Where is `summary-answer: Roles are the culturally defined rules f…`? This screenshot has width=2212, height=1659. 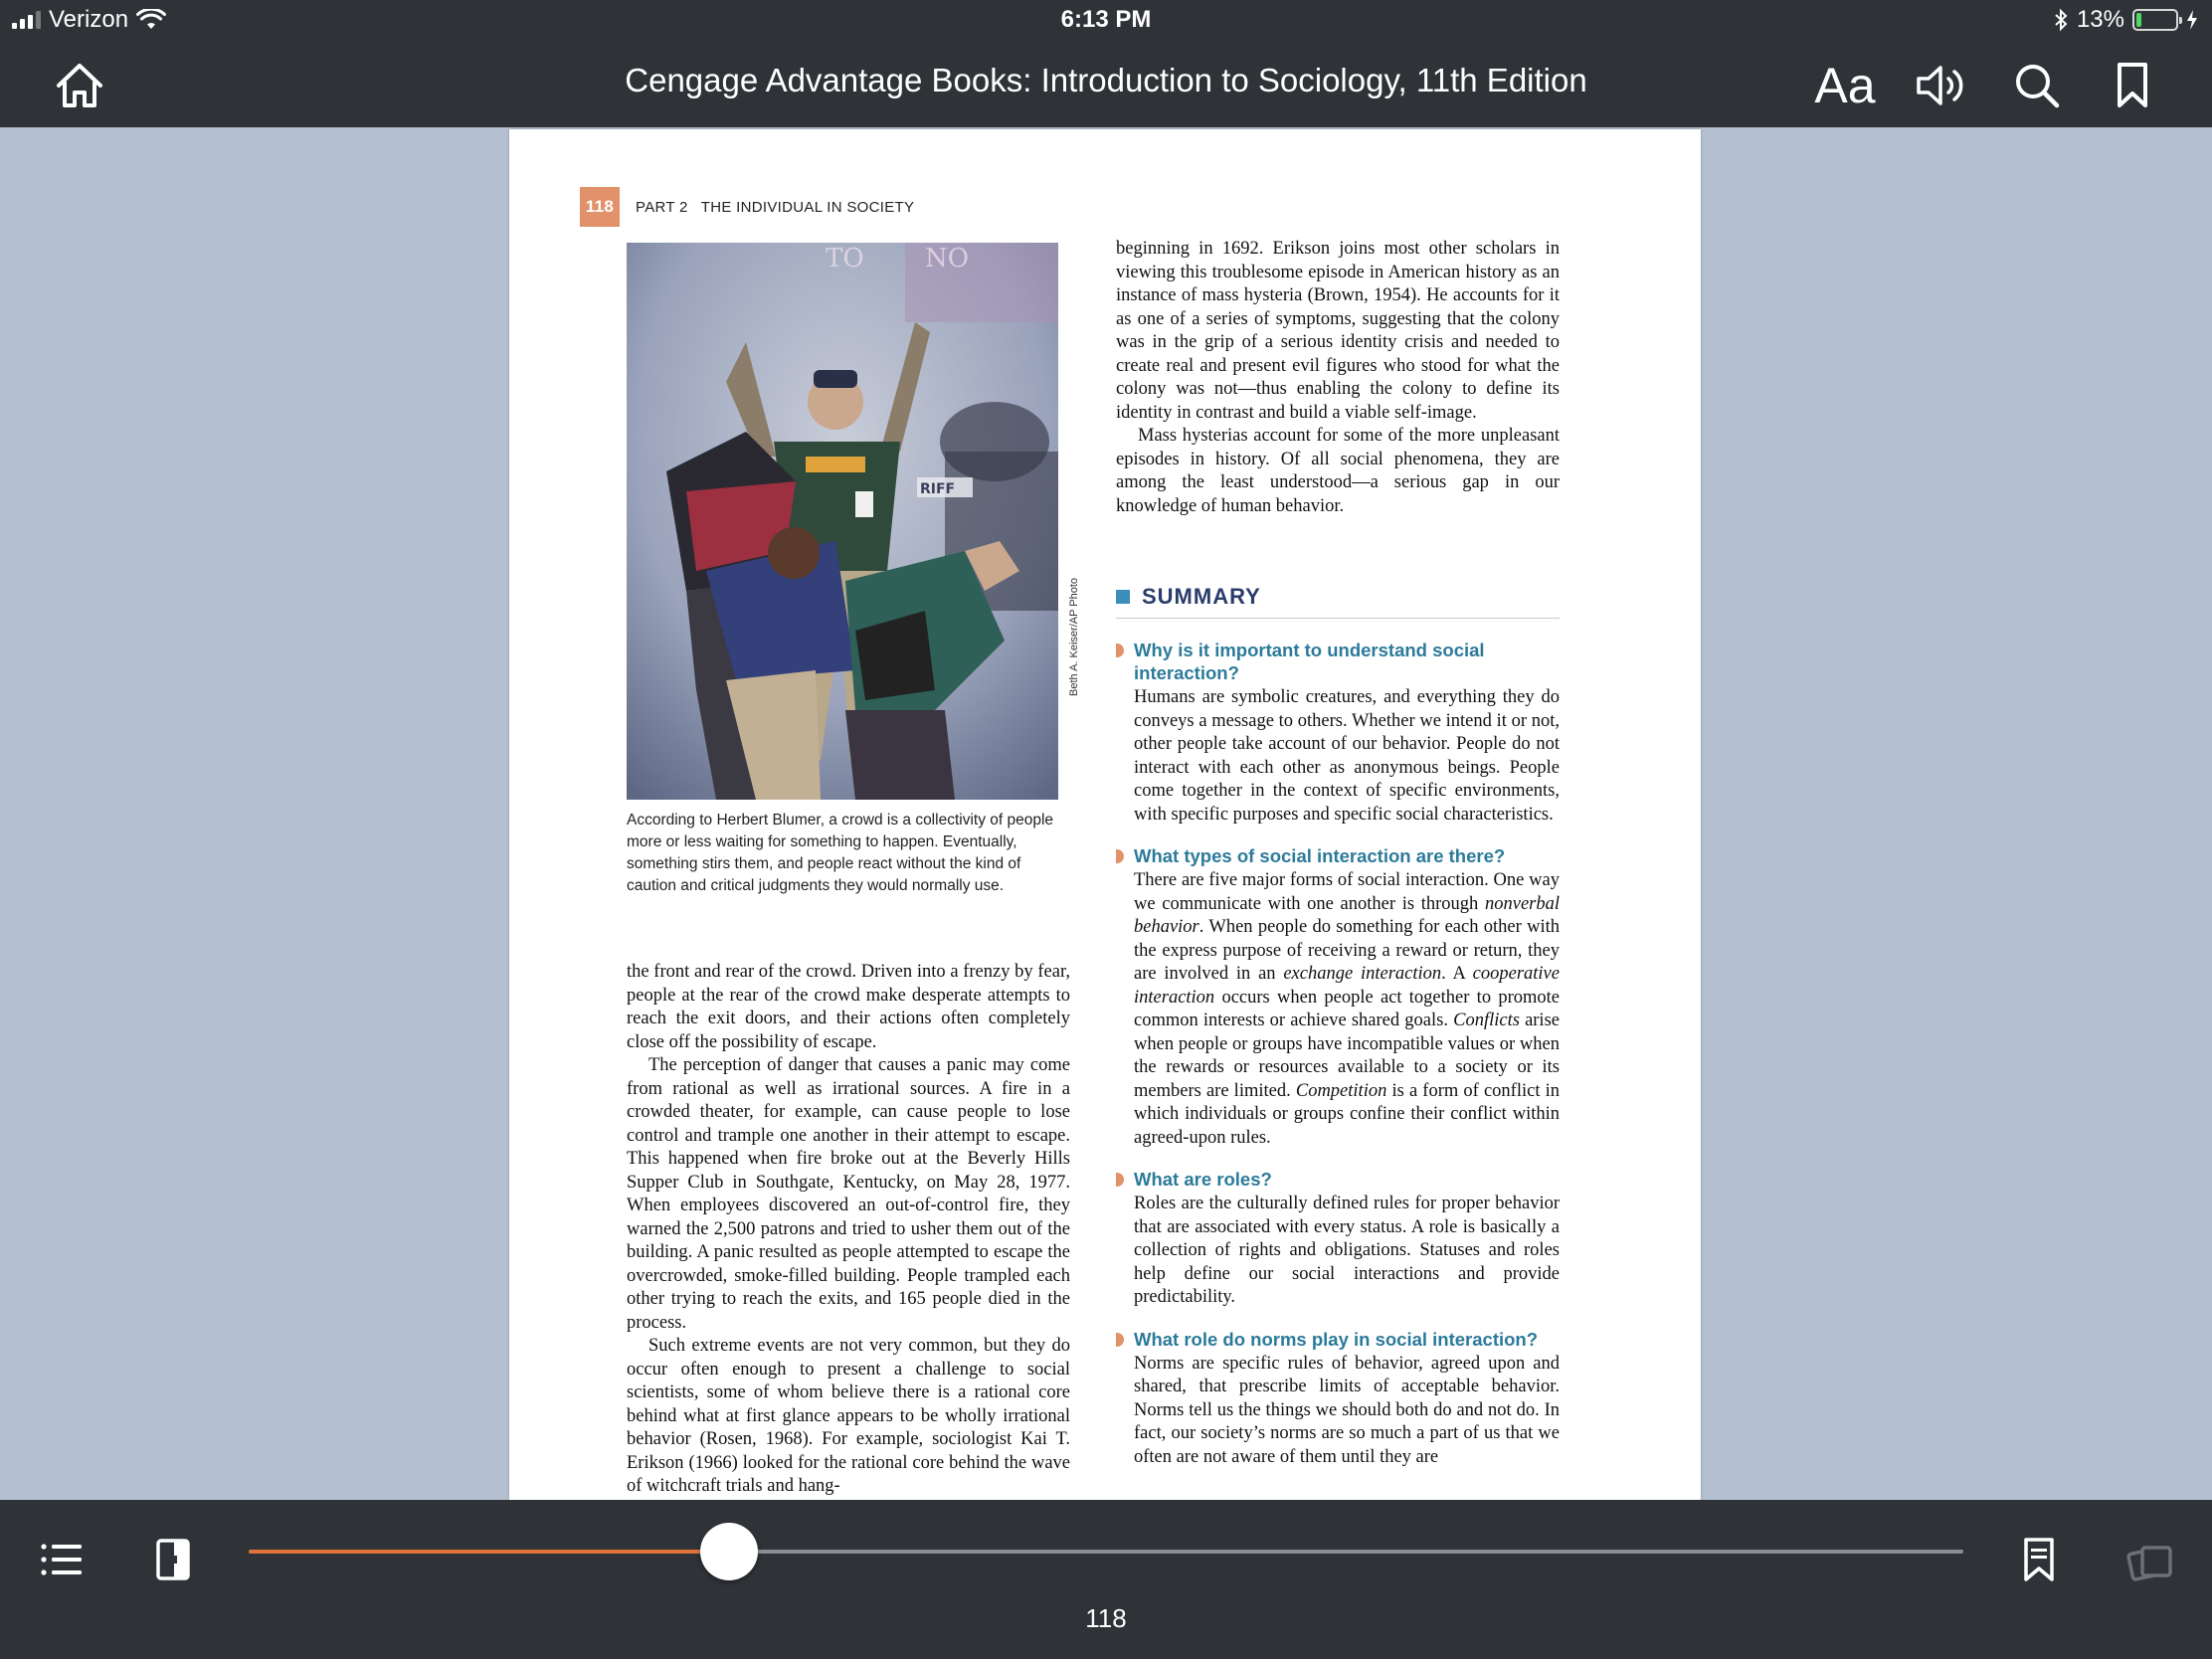 summary-answer: Roles are the culturally defined rules f… is located at coordinates (1347, 1250).